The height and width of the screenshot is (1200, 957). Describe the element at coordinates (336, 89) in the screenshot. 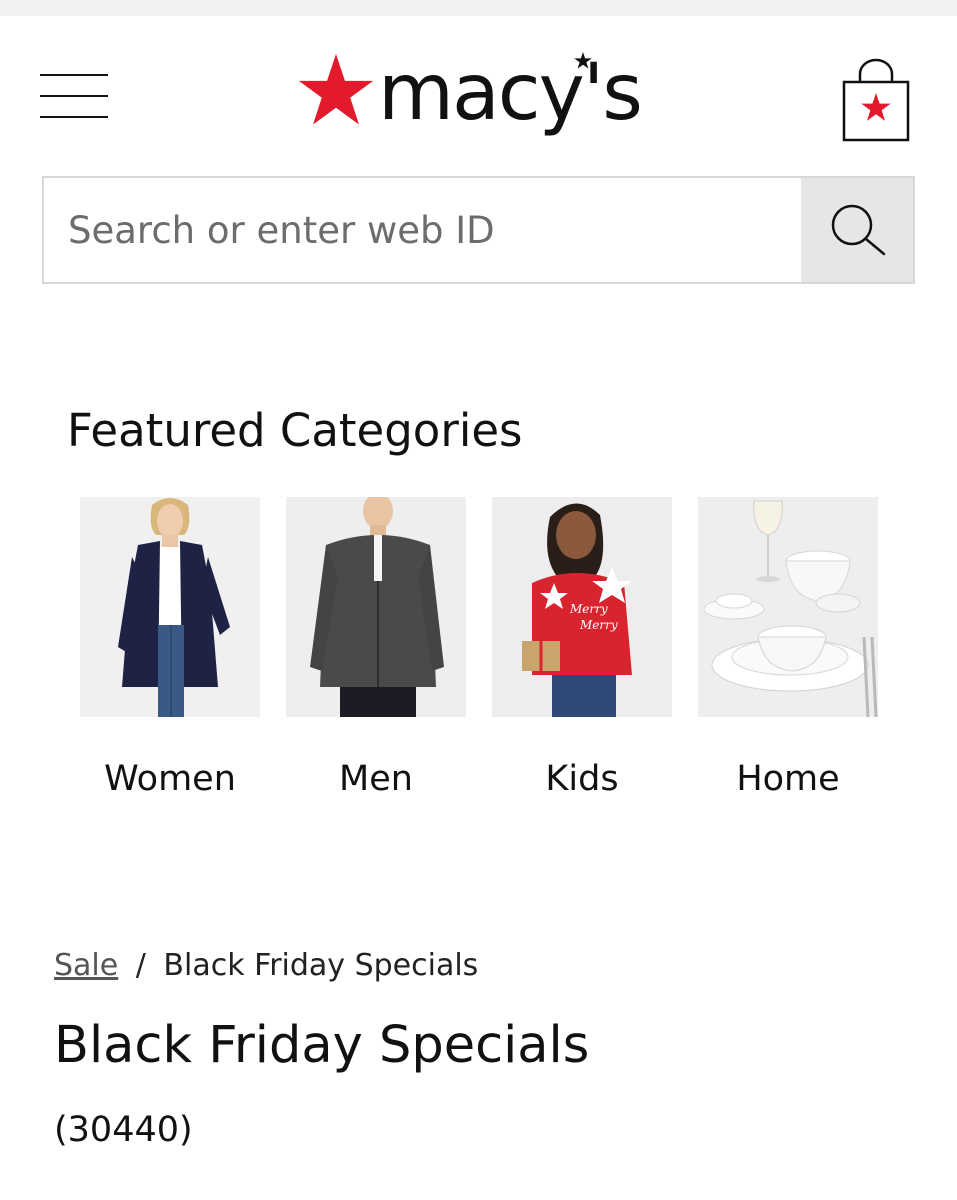

I see `macys-star-icon` at that location.